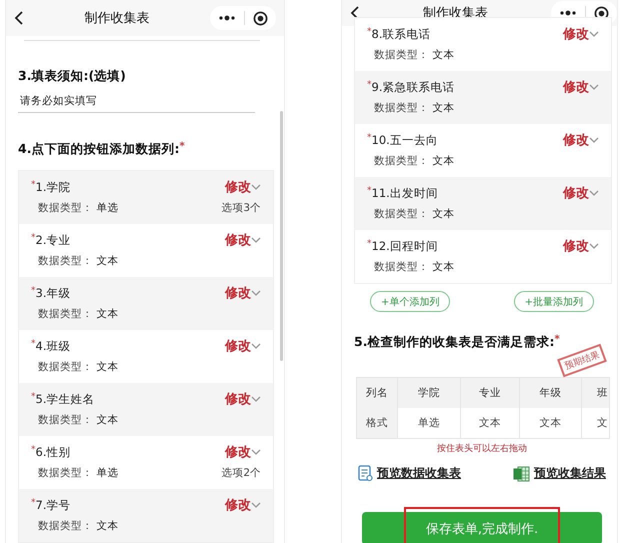  I want to click on table-header: 列名, so click(377, 393).